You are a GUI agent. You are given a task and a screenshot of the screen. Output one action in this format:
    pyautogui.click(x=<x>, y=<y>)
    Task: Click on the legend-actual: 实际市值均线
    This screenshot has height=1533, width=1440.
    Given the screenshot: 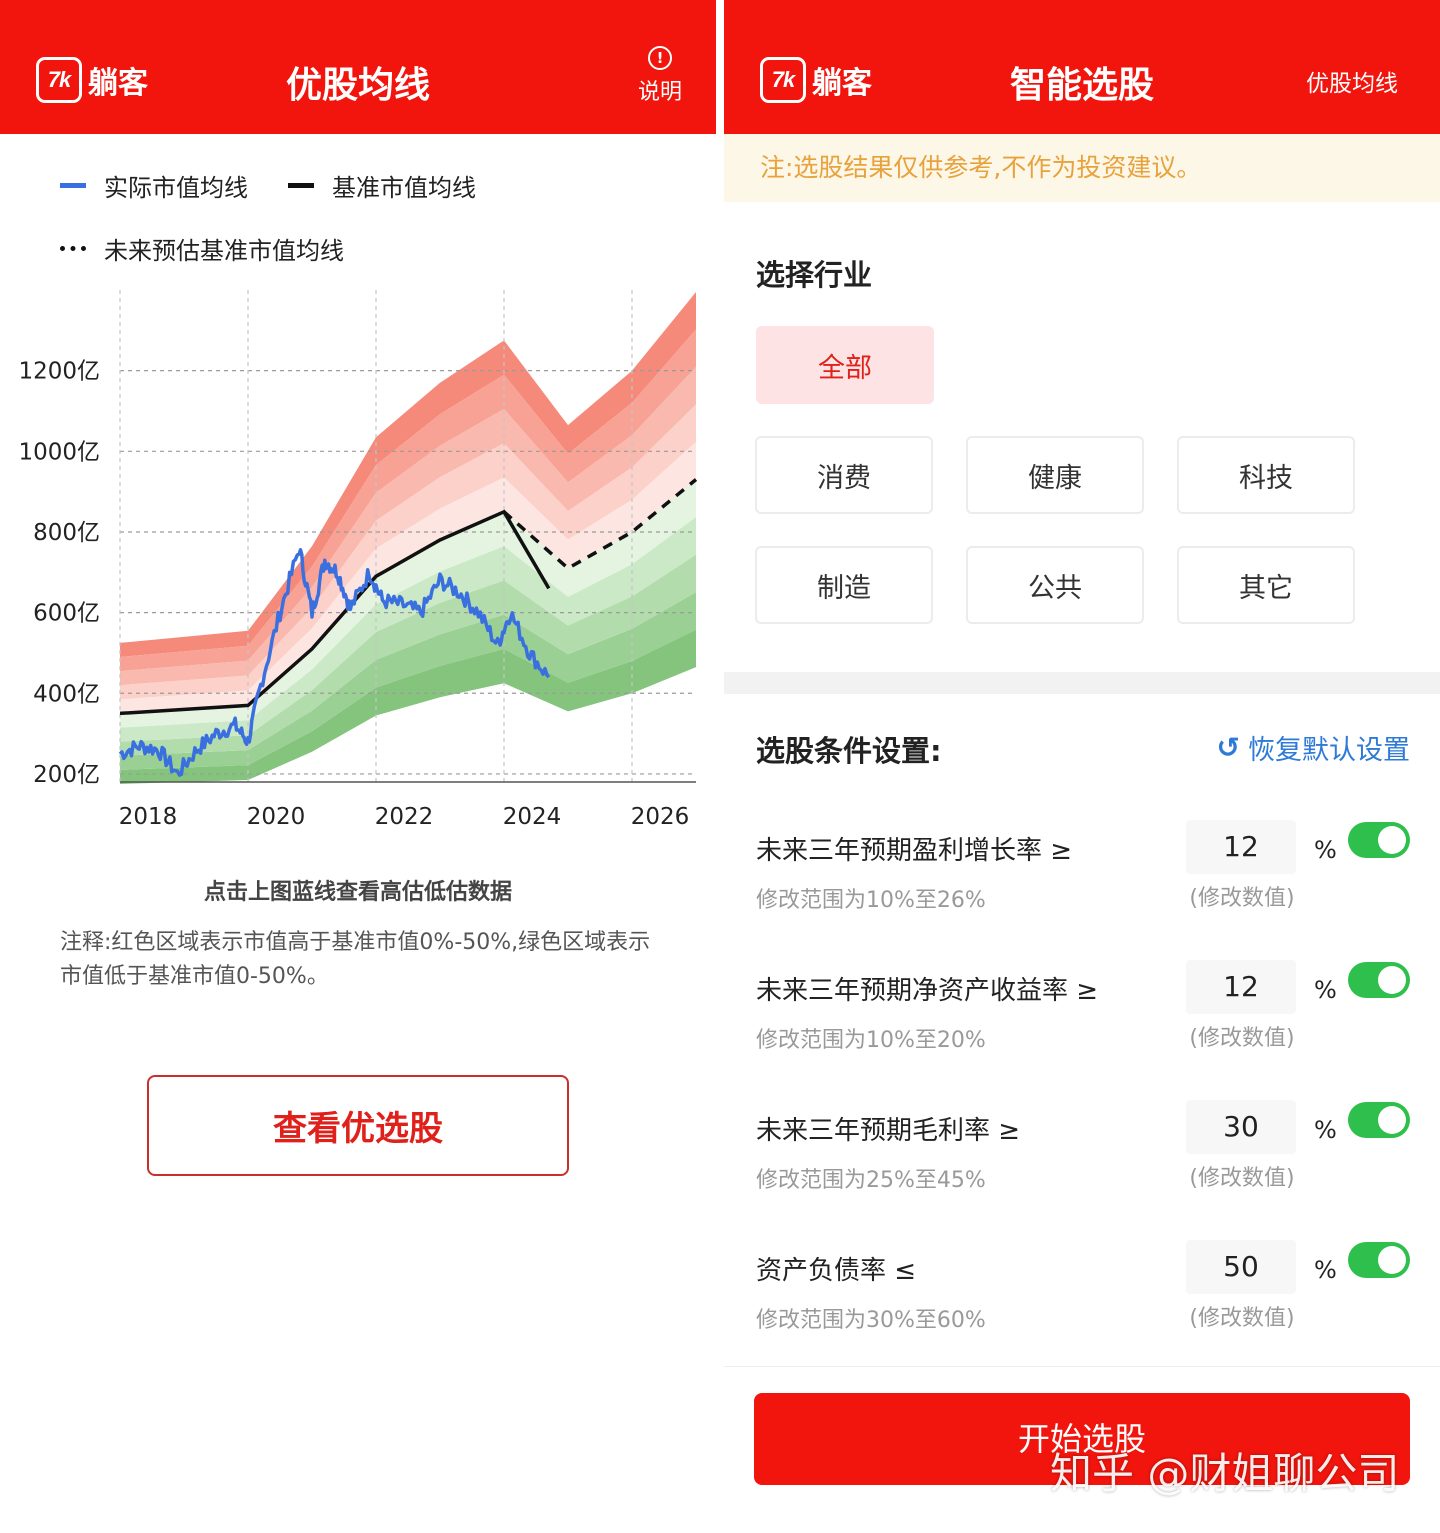 What is the action you would take?
    pyautogui.click(x=154, y=185)
    